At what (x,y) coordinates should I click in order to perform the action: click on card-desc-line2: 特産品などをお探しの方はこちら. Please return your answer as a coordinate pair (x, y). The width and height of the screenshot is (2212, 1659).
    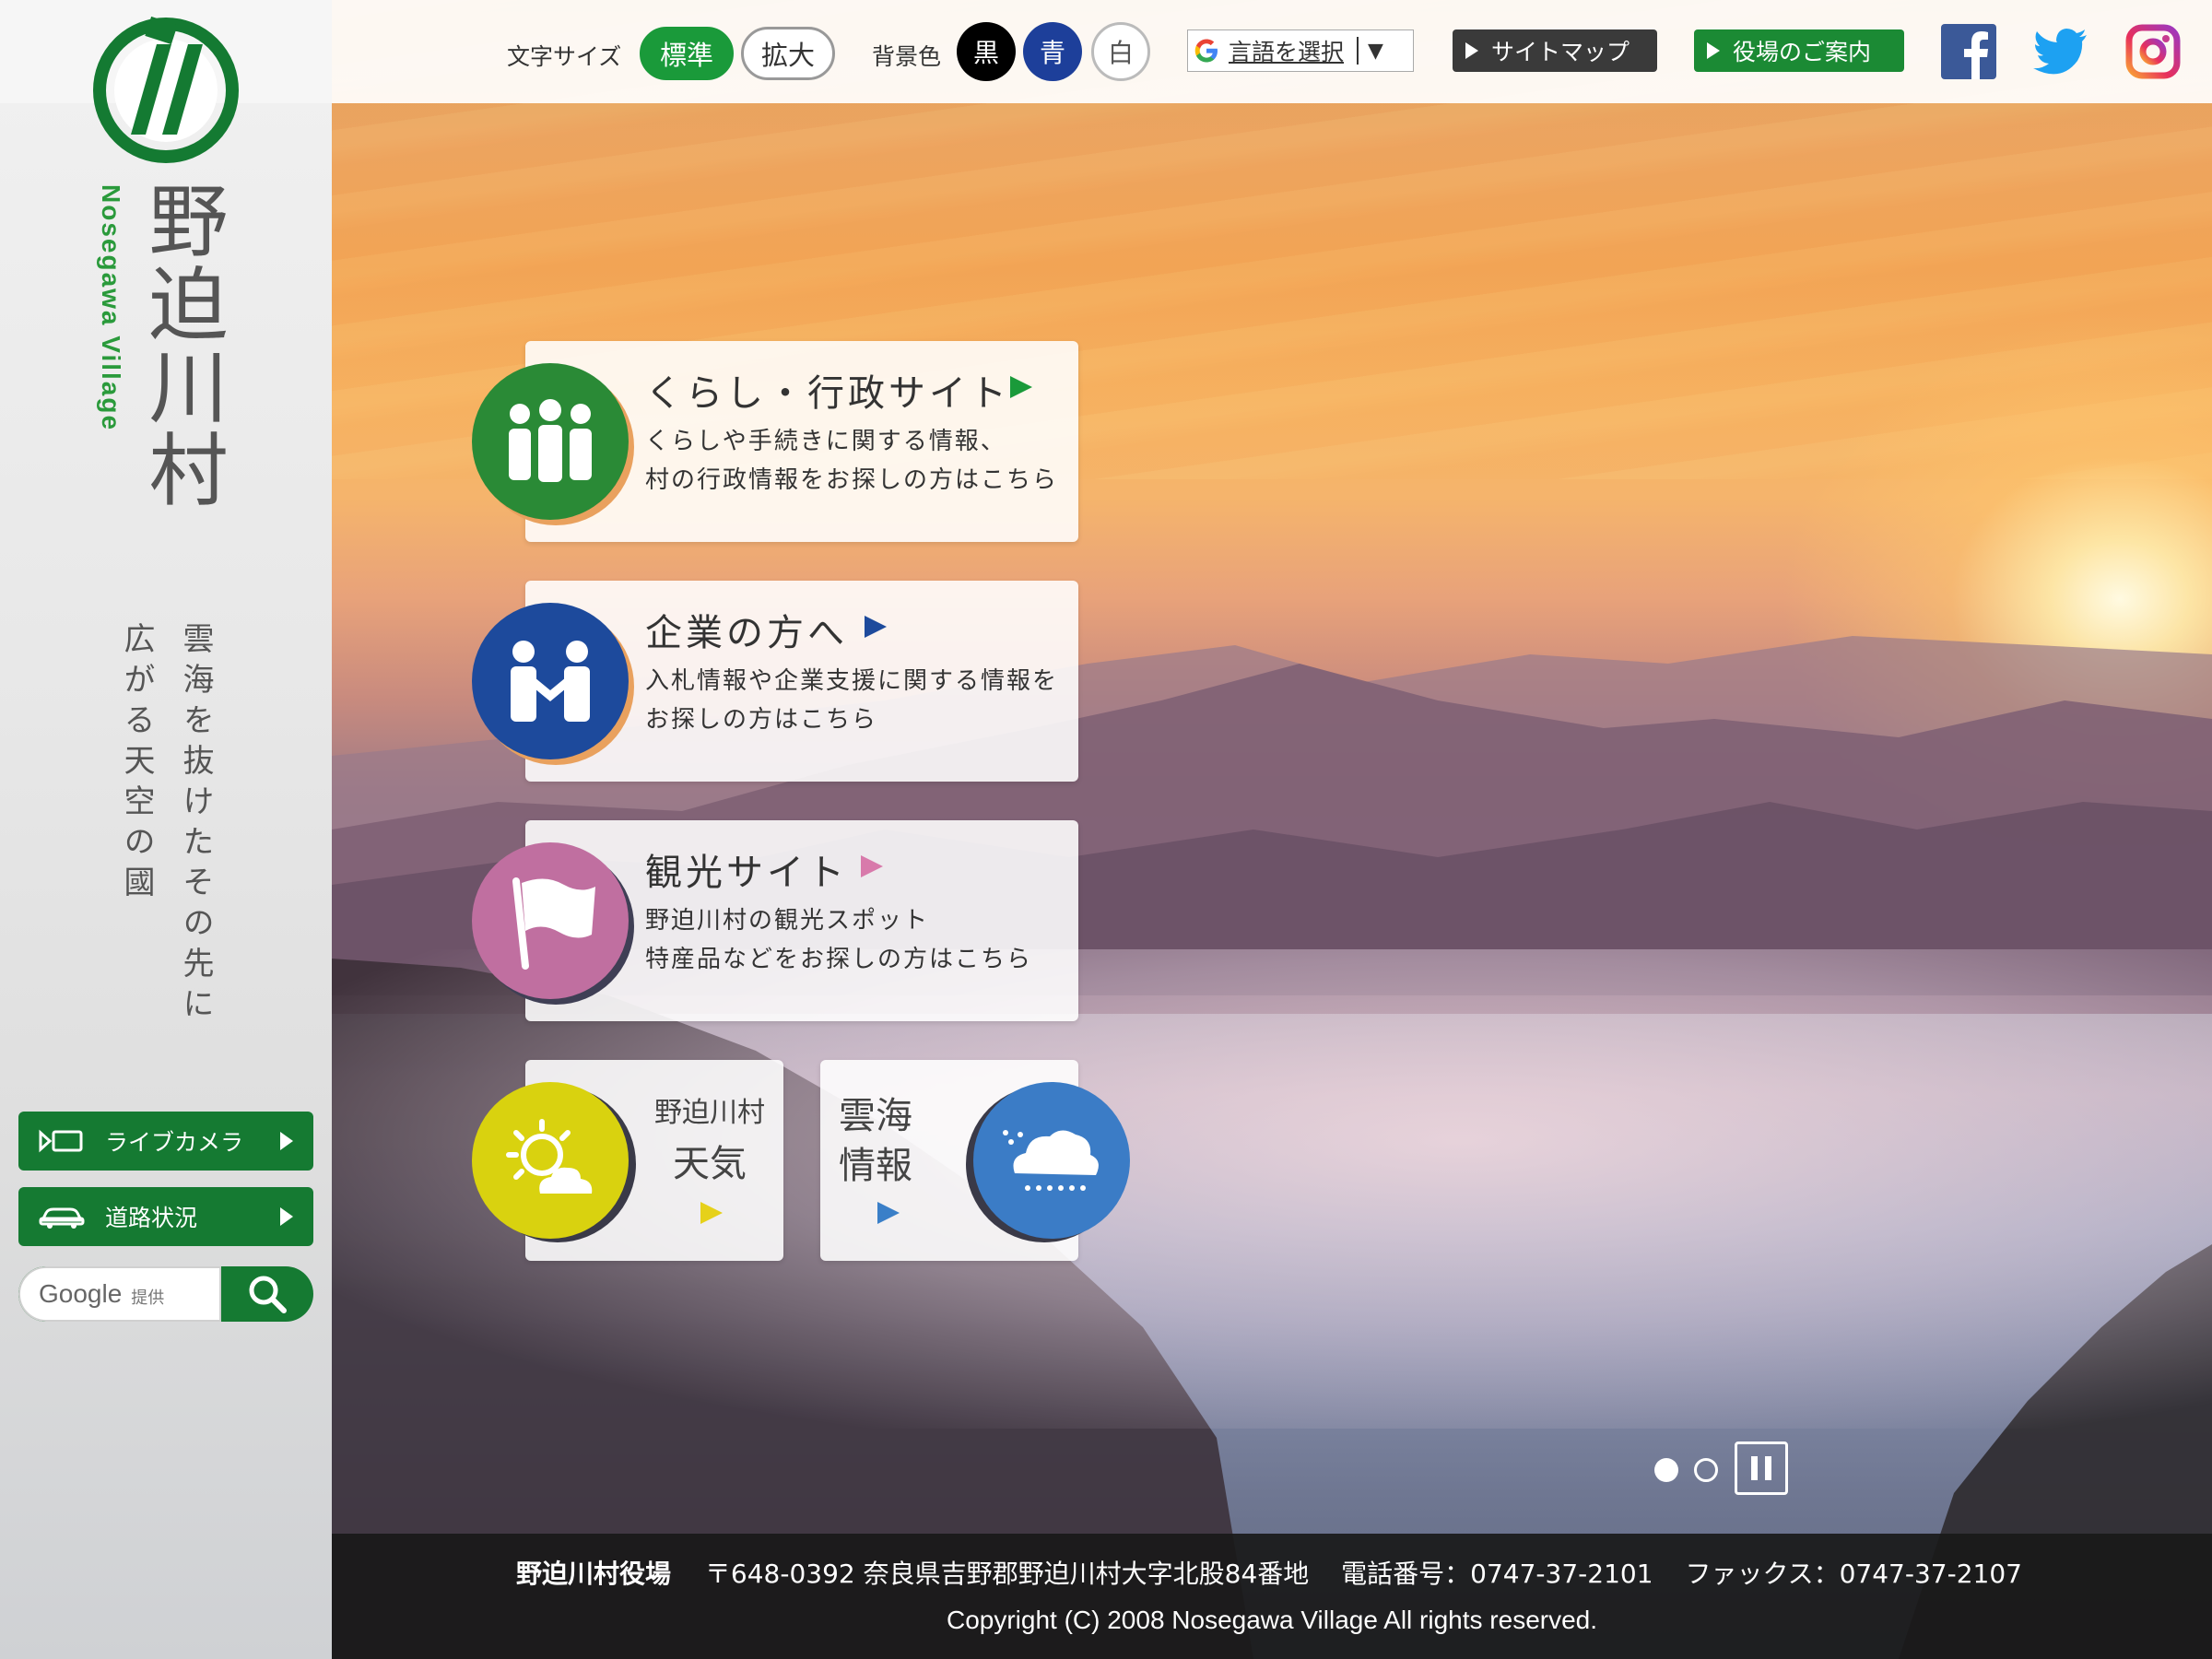
    Looking at the image, I should click on (839, 959).